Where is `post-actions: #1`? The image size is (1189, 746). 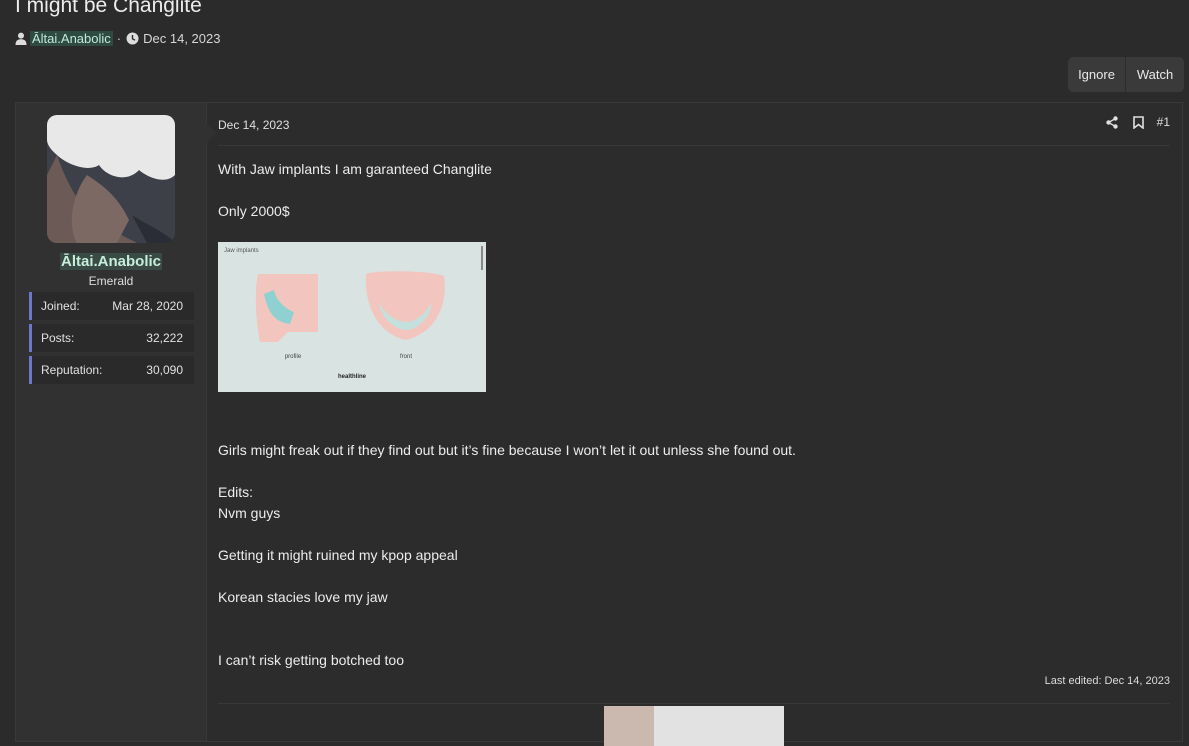 post-actions: #1 is located at coordinates (1130, 122).